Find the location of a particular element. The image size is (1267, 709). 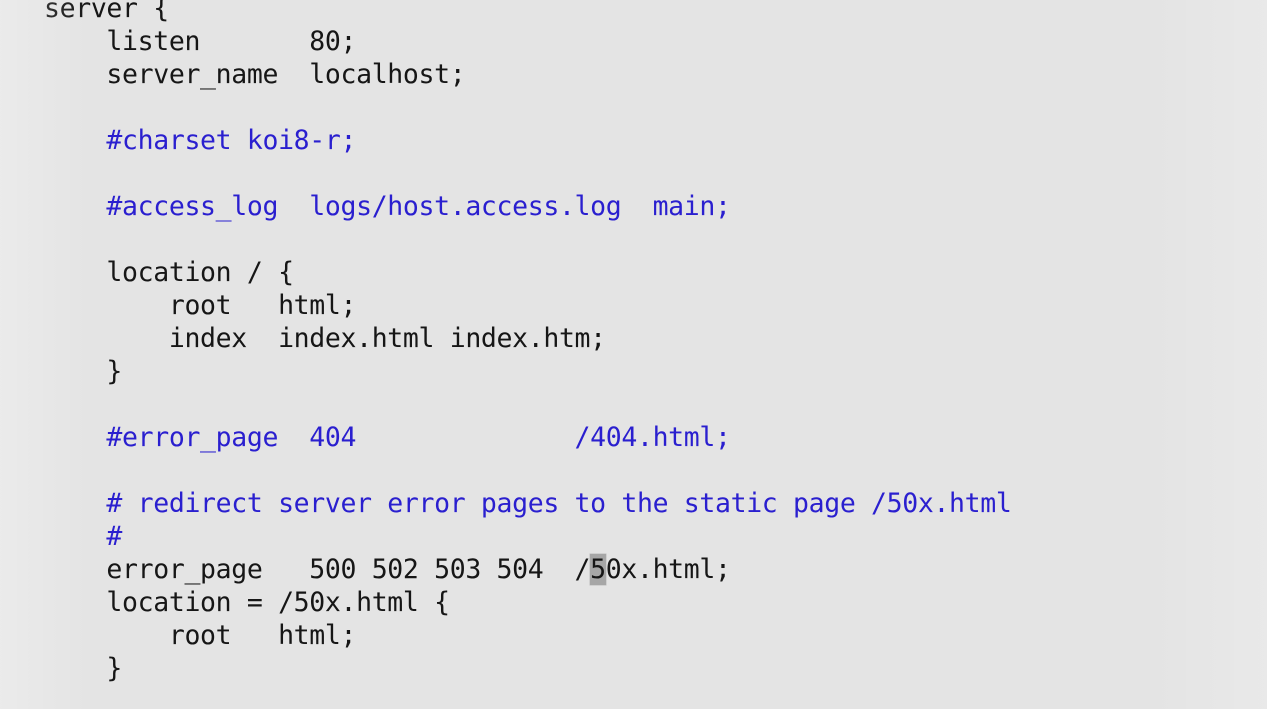

code-line-hash-comment: # is located at coordinates (527, 536).